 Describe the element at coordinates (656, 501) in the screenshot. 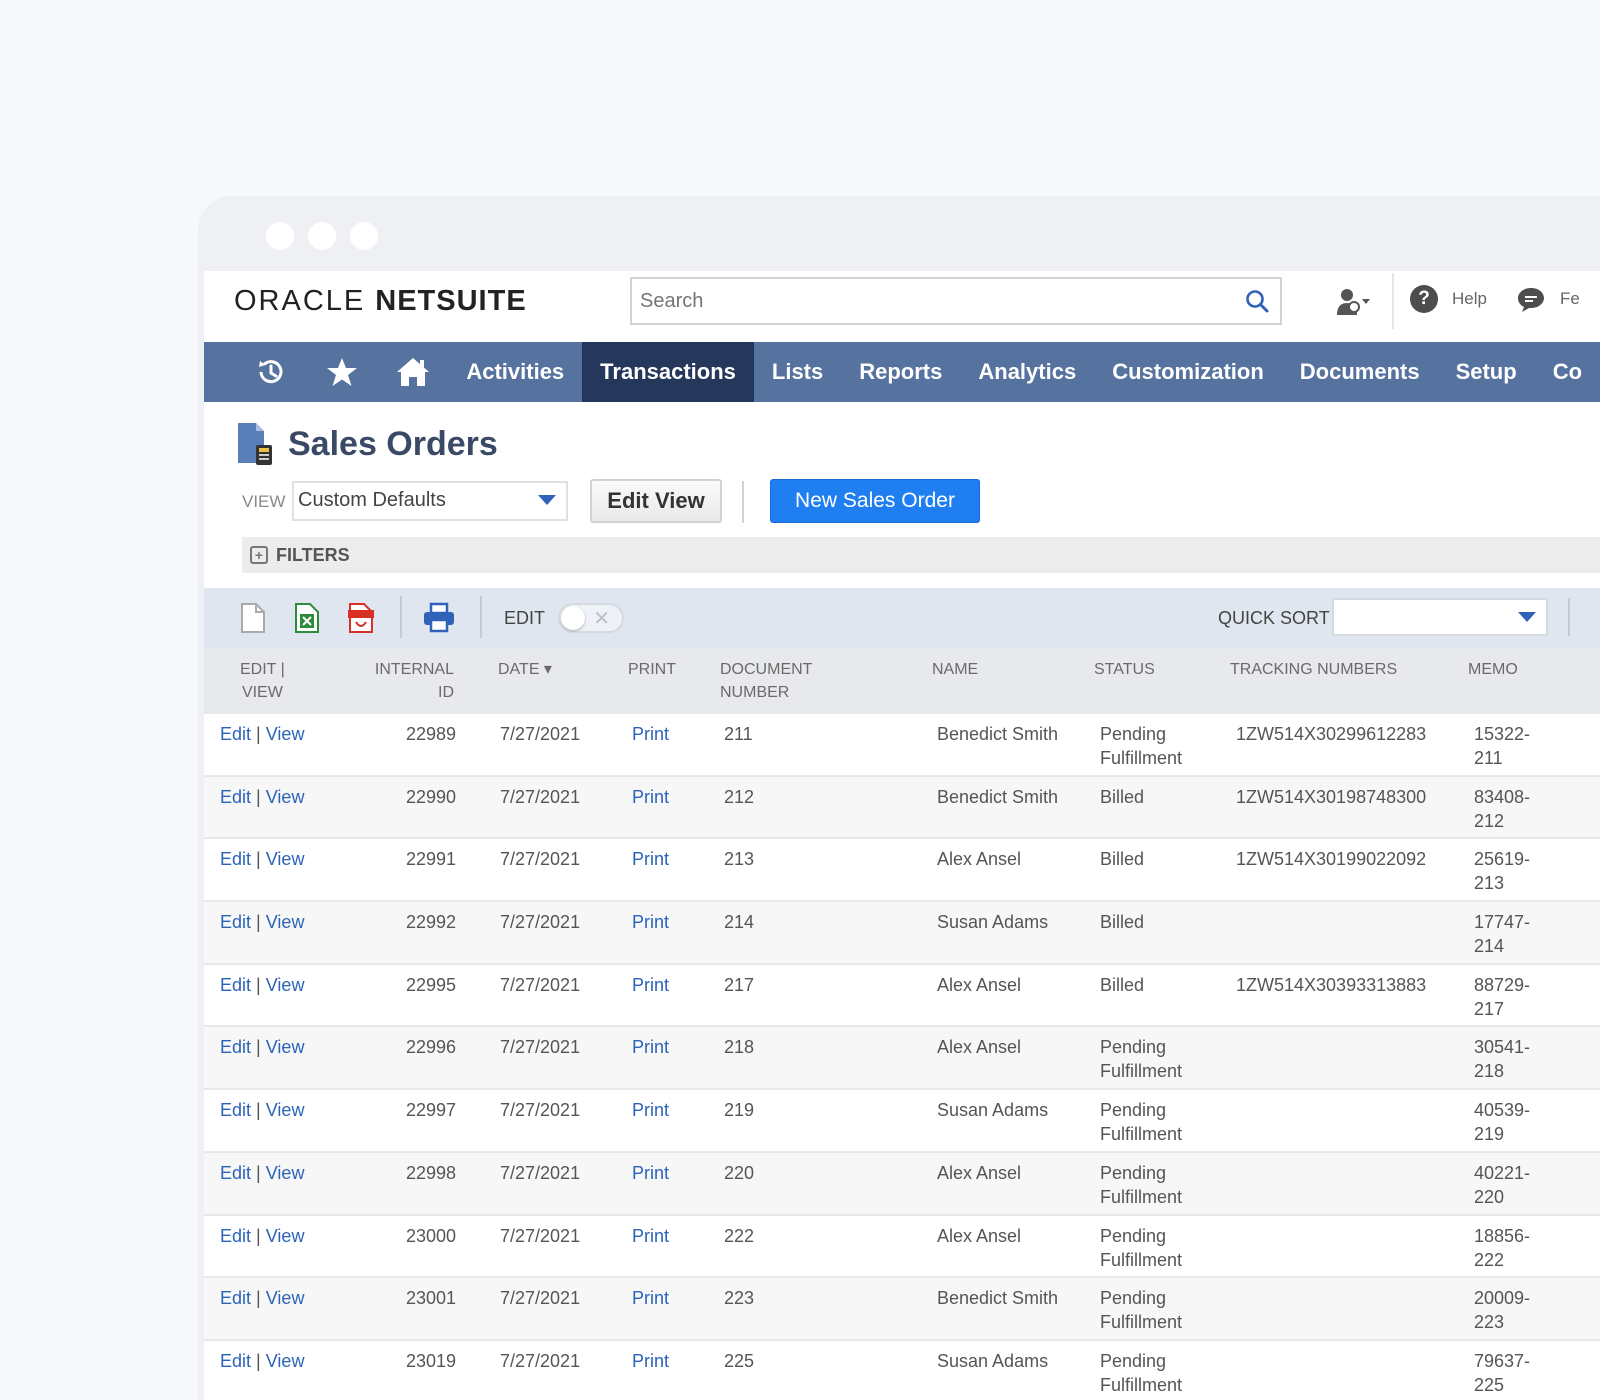

I see `edit-view-button: Edit View` at that location.